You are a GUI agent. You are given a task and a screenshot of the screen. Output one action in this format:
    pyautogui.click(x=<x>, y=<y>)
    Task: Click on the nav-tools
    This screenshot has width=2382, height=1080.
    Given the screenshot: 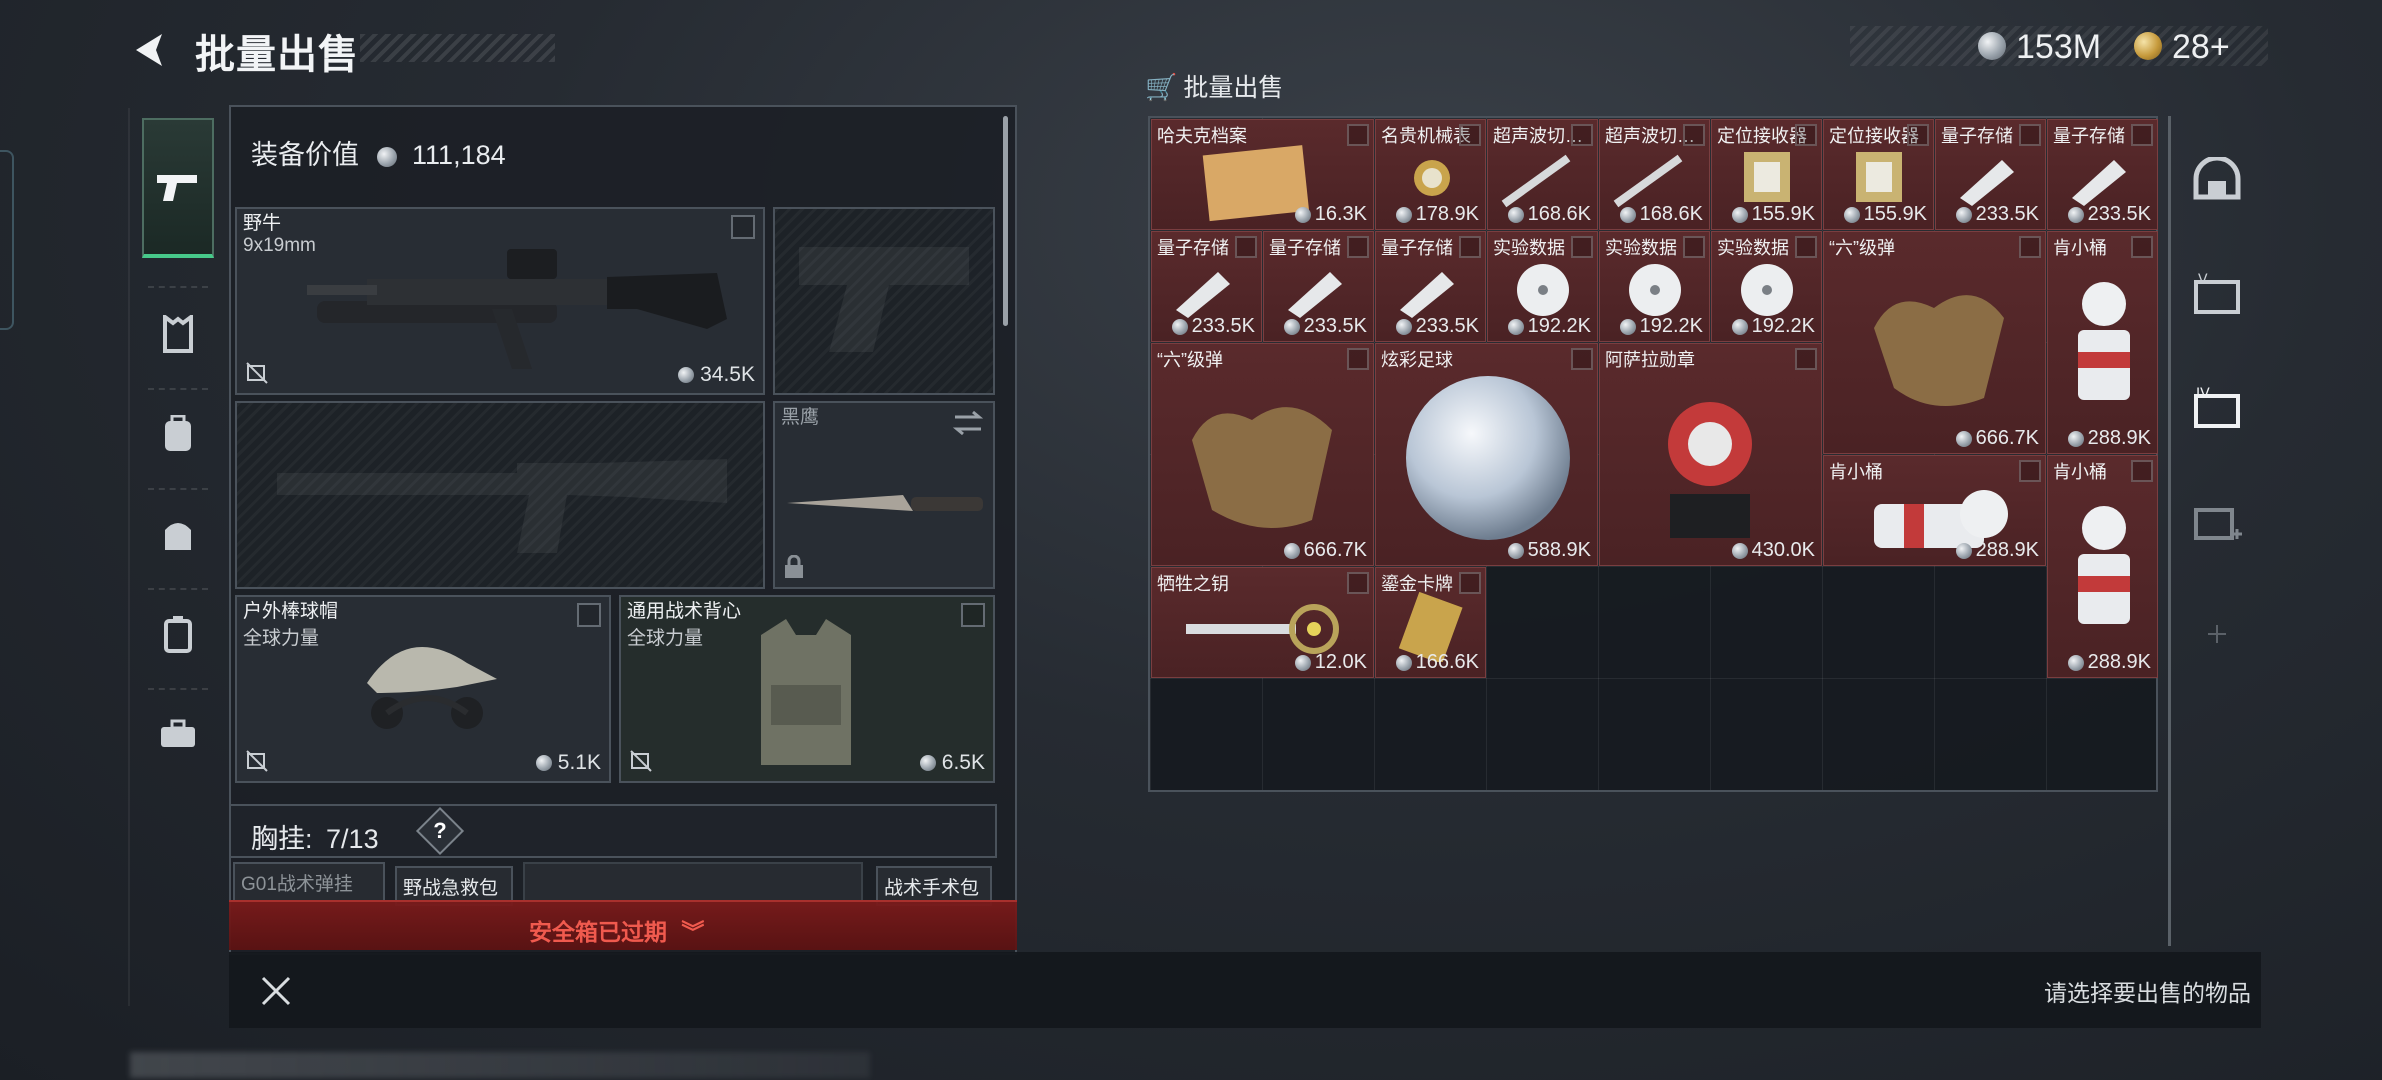 What is the action you would take?
    pyautogui.click(x=178, y=734)
    